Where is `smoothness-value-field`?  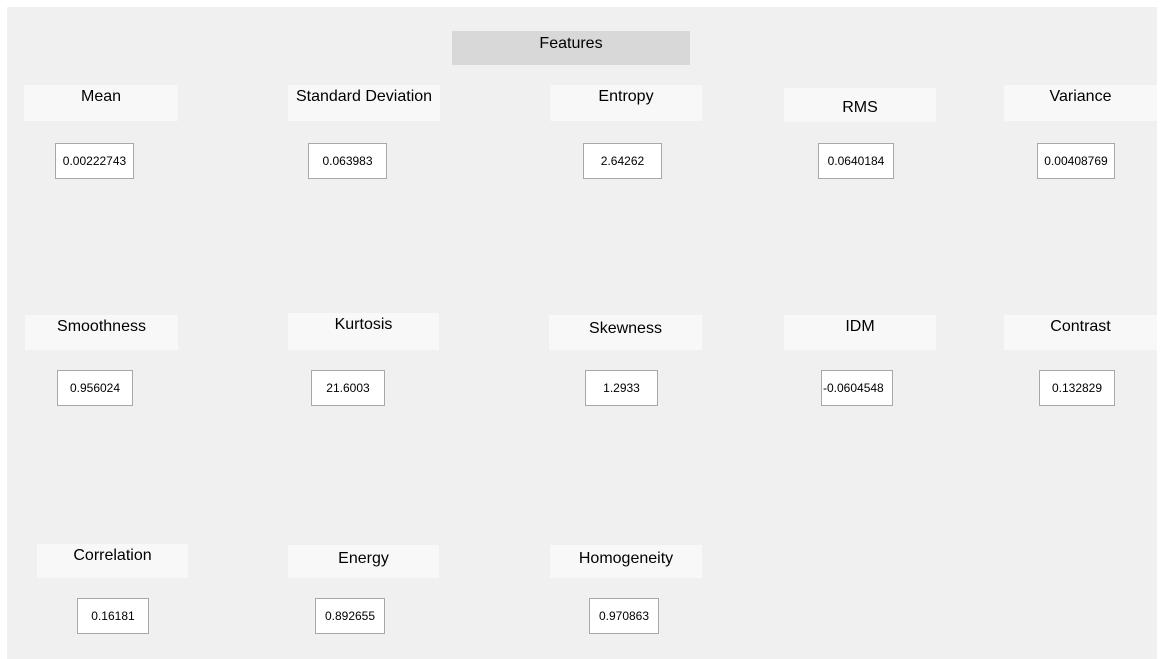
smoothness-value-field is located at coordinates (95, 388).